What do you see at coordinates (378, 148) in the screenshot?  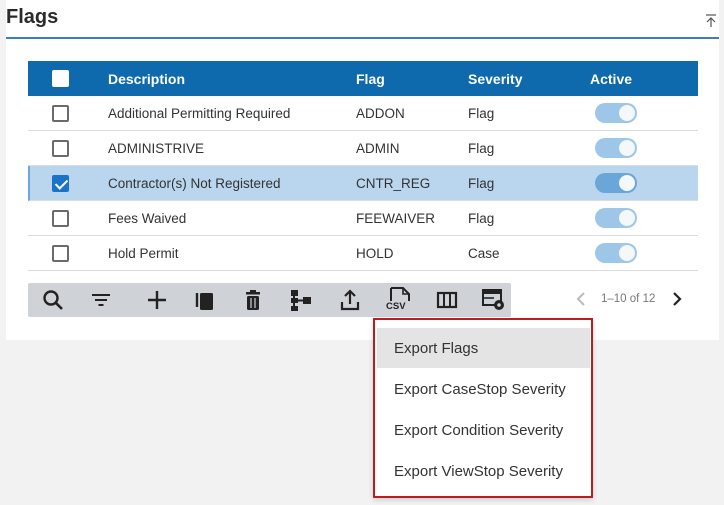 I see `cell-flag: ADMIN` at bounding box center [378, 148].